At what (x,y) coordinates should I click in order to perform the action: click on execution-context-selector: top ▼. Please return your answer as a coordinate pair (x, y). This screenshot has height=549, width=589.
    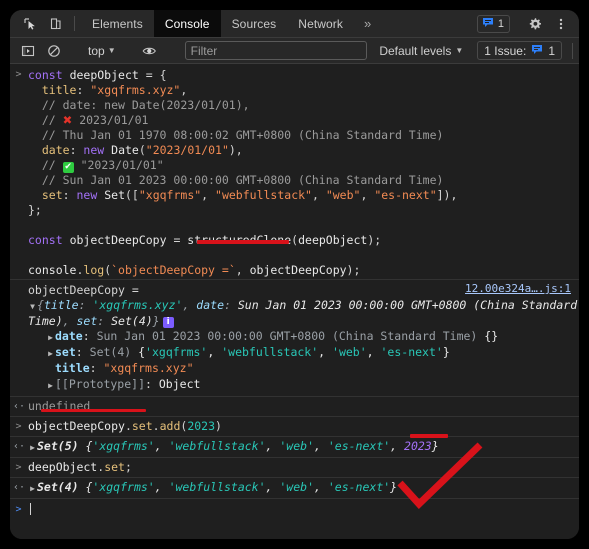
    Looking at the image, I should click on (102, 50).